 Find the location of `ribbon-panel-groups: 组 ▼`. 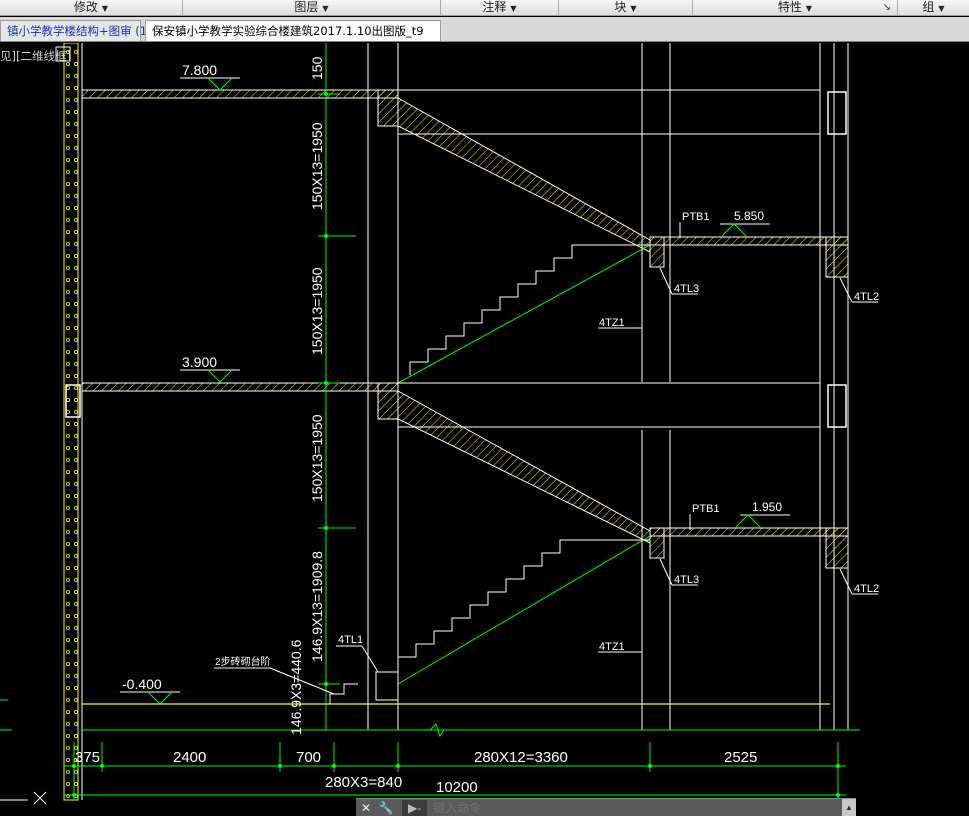

ribbon-panel-groups: 组 ▼ is located at coordinates (933, 8).